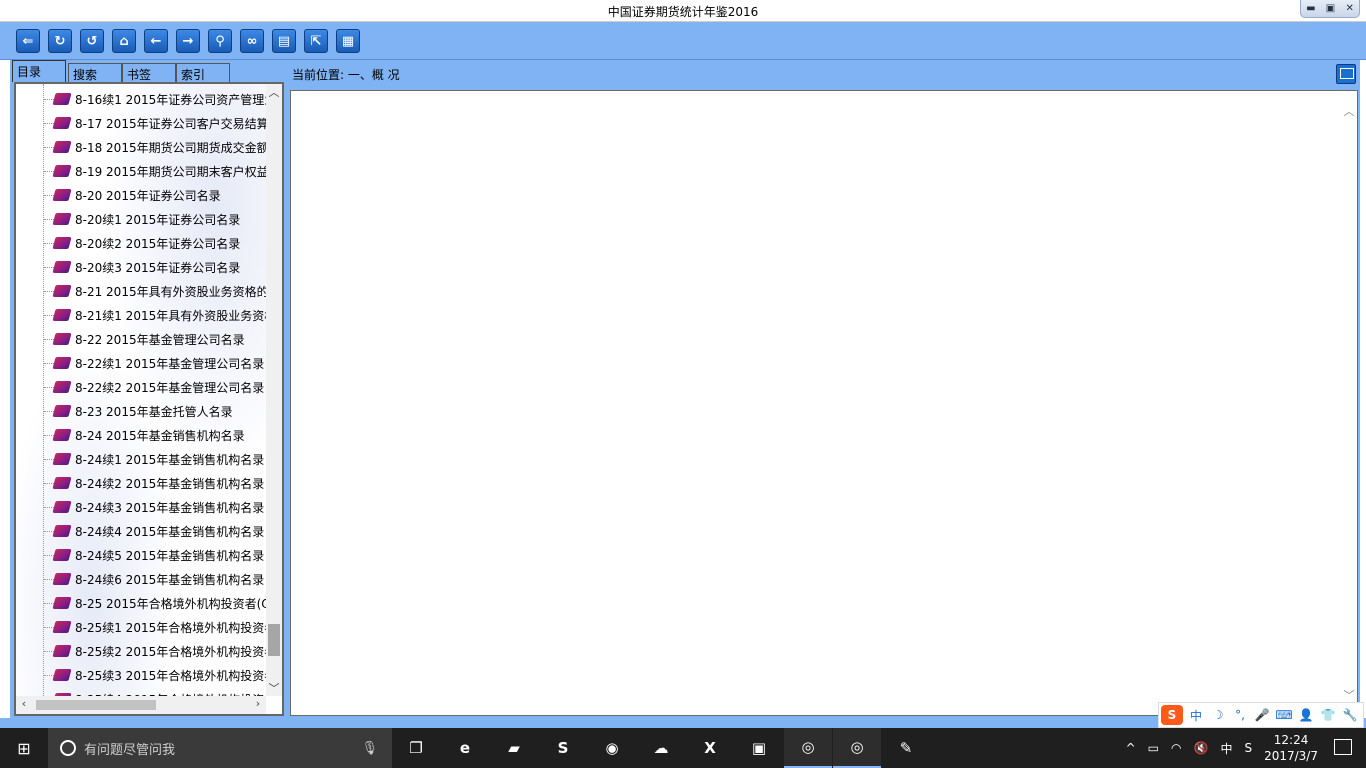 This screenshot has height=768, width=1366. I want to click on back-icon: ←, so click(156, 41).